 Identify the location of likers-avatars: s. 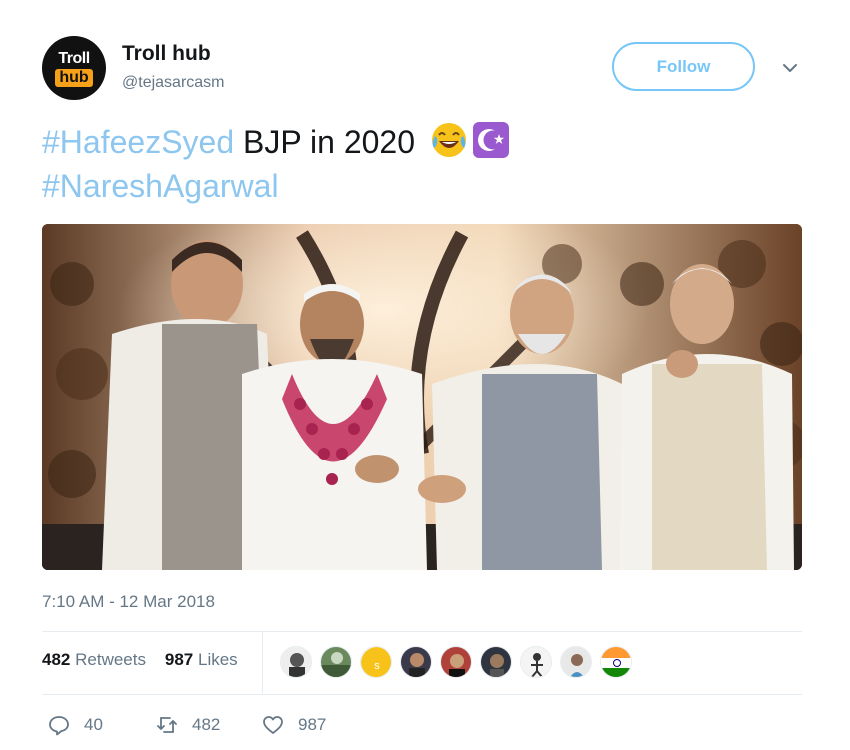
(456, 662).